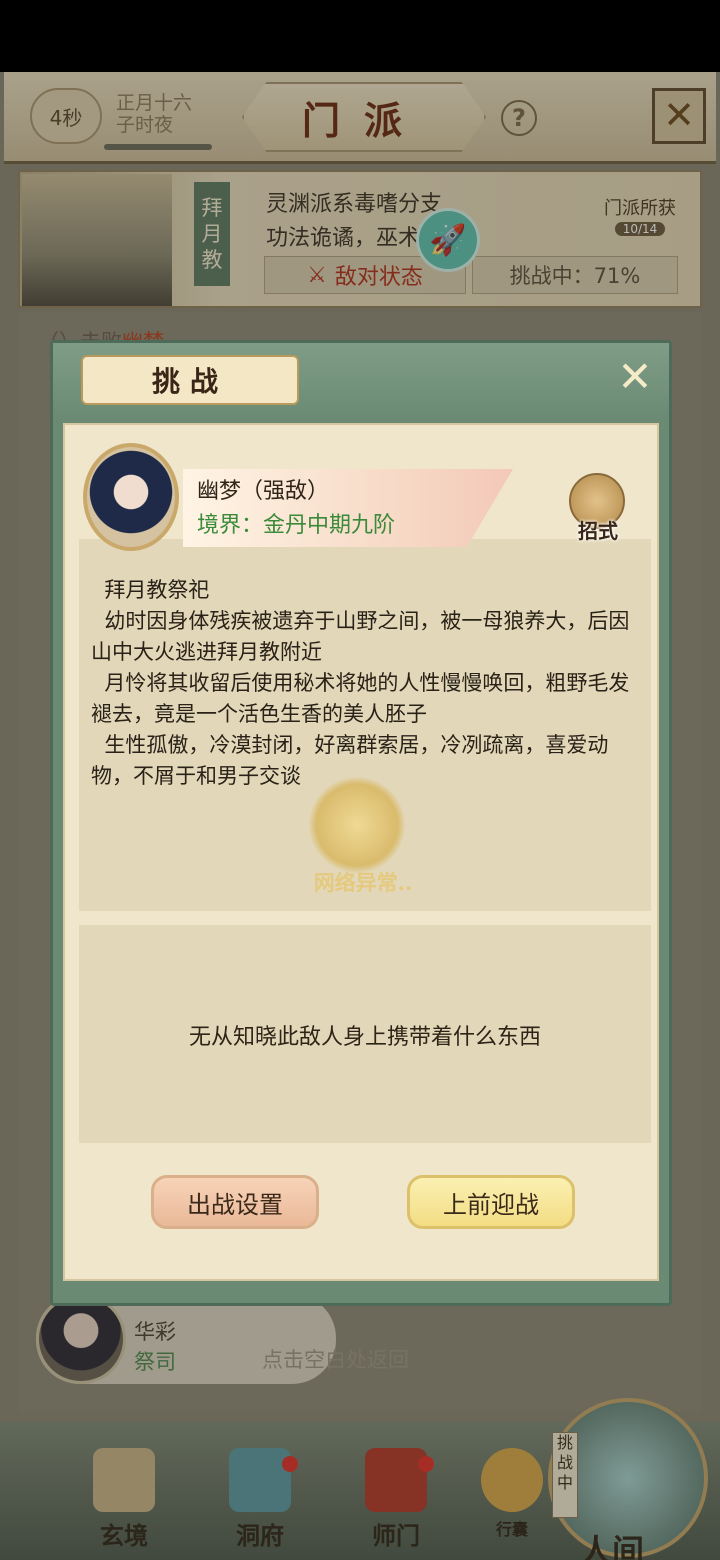 The width and height of the screenshot is (720, 1560). Describe the element at coordinates (296, 525) in the screenshot. I see `enemy-realm: 境界：金丹中期九阶` at that location.